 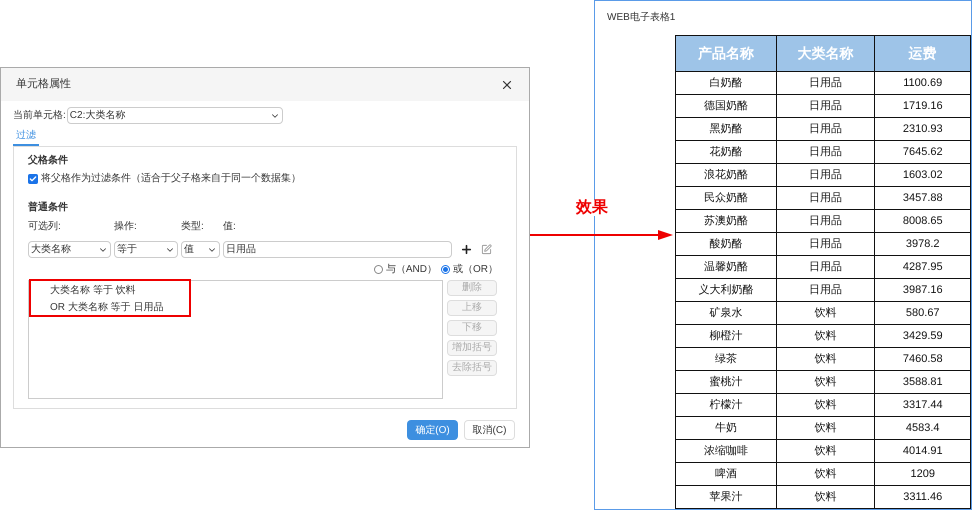 I want to click on table-cell: 8008.65, so click(x=922, y=221).